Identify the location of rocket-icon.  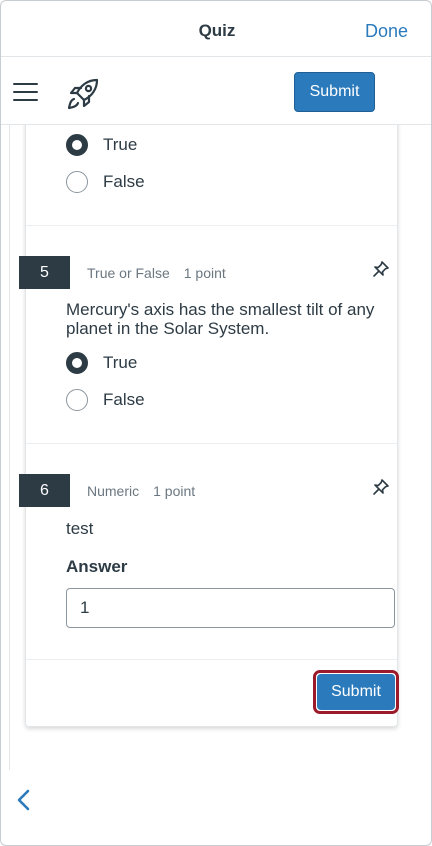
(83, 94).